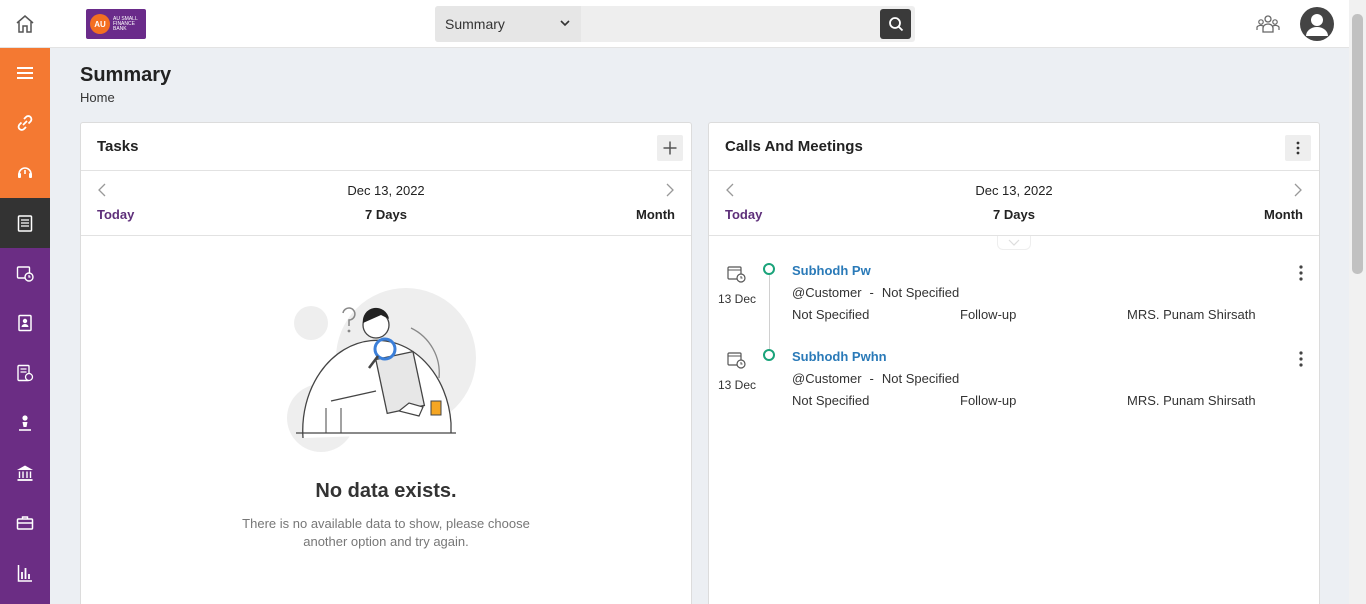 Image resolution: width=1366 pixels, height=604 pixels. Describe the element at coordinates (100, 24) in the screenshot. I see `logo-mark: AU` at that location.